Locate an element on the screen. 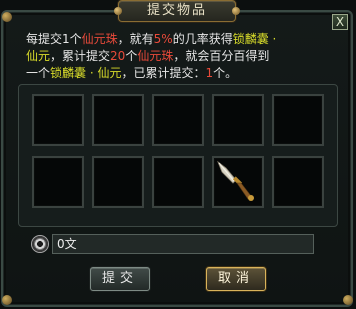  desc-text: ，累计提交 is located at coordinates (80, 56).